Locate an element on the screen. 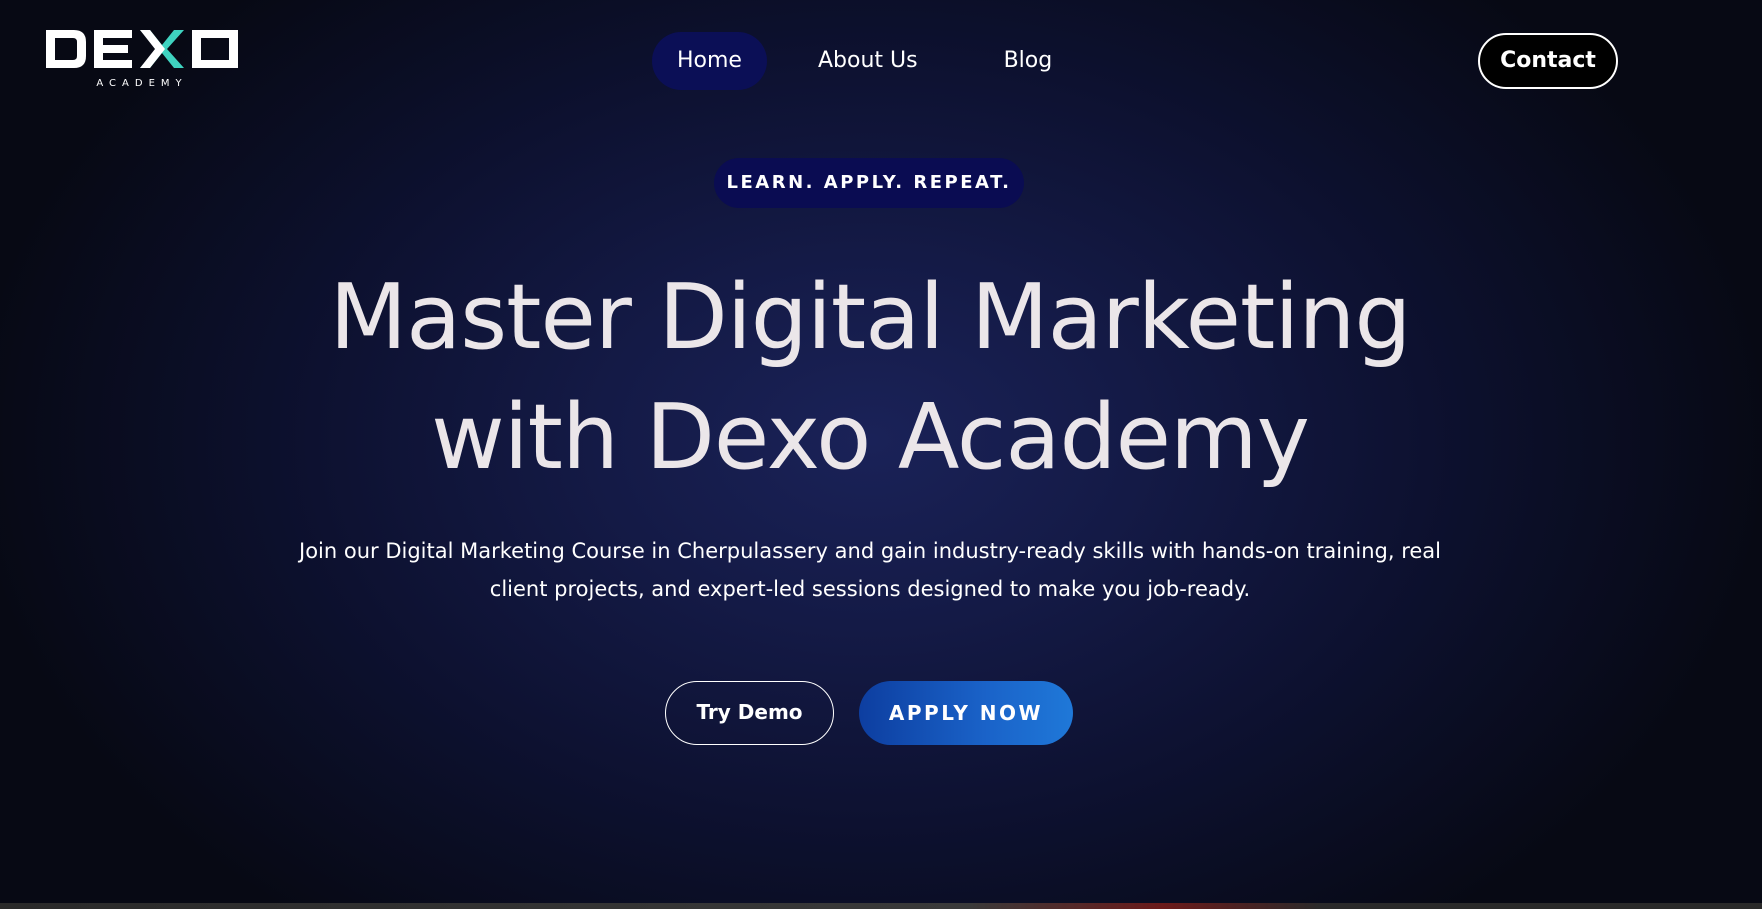 The image size is (1762, 909). tagline-badge: LEARN. APPLY. REPEAT. is located at coordinates (869, 183).